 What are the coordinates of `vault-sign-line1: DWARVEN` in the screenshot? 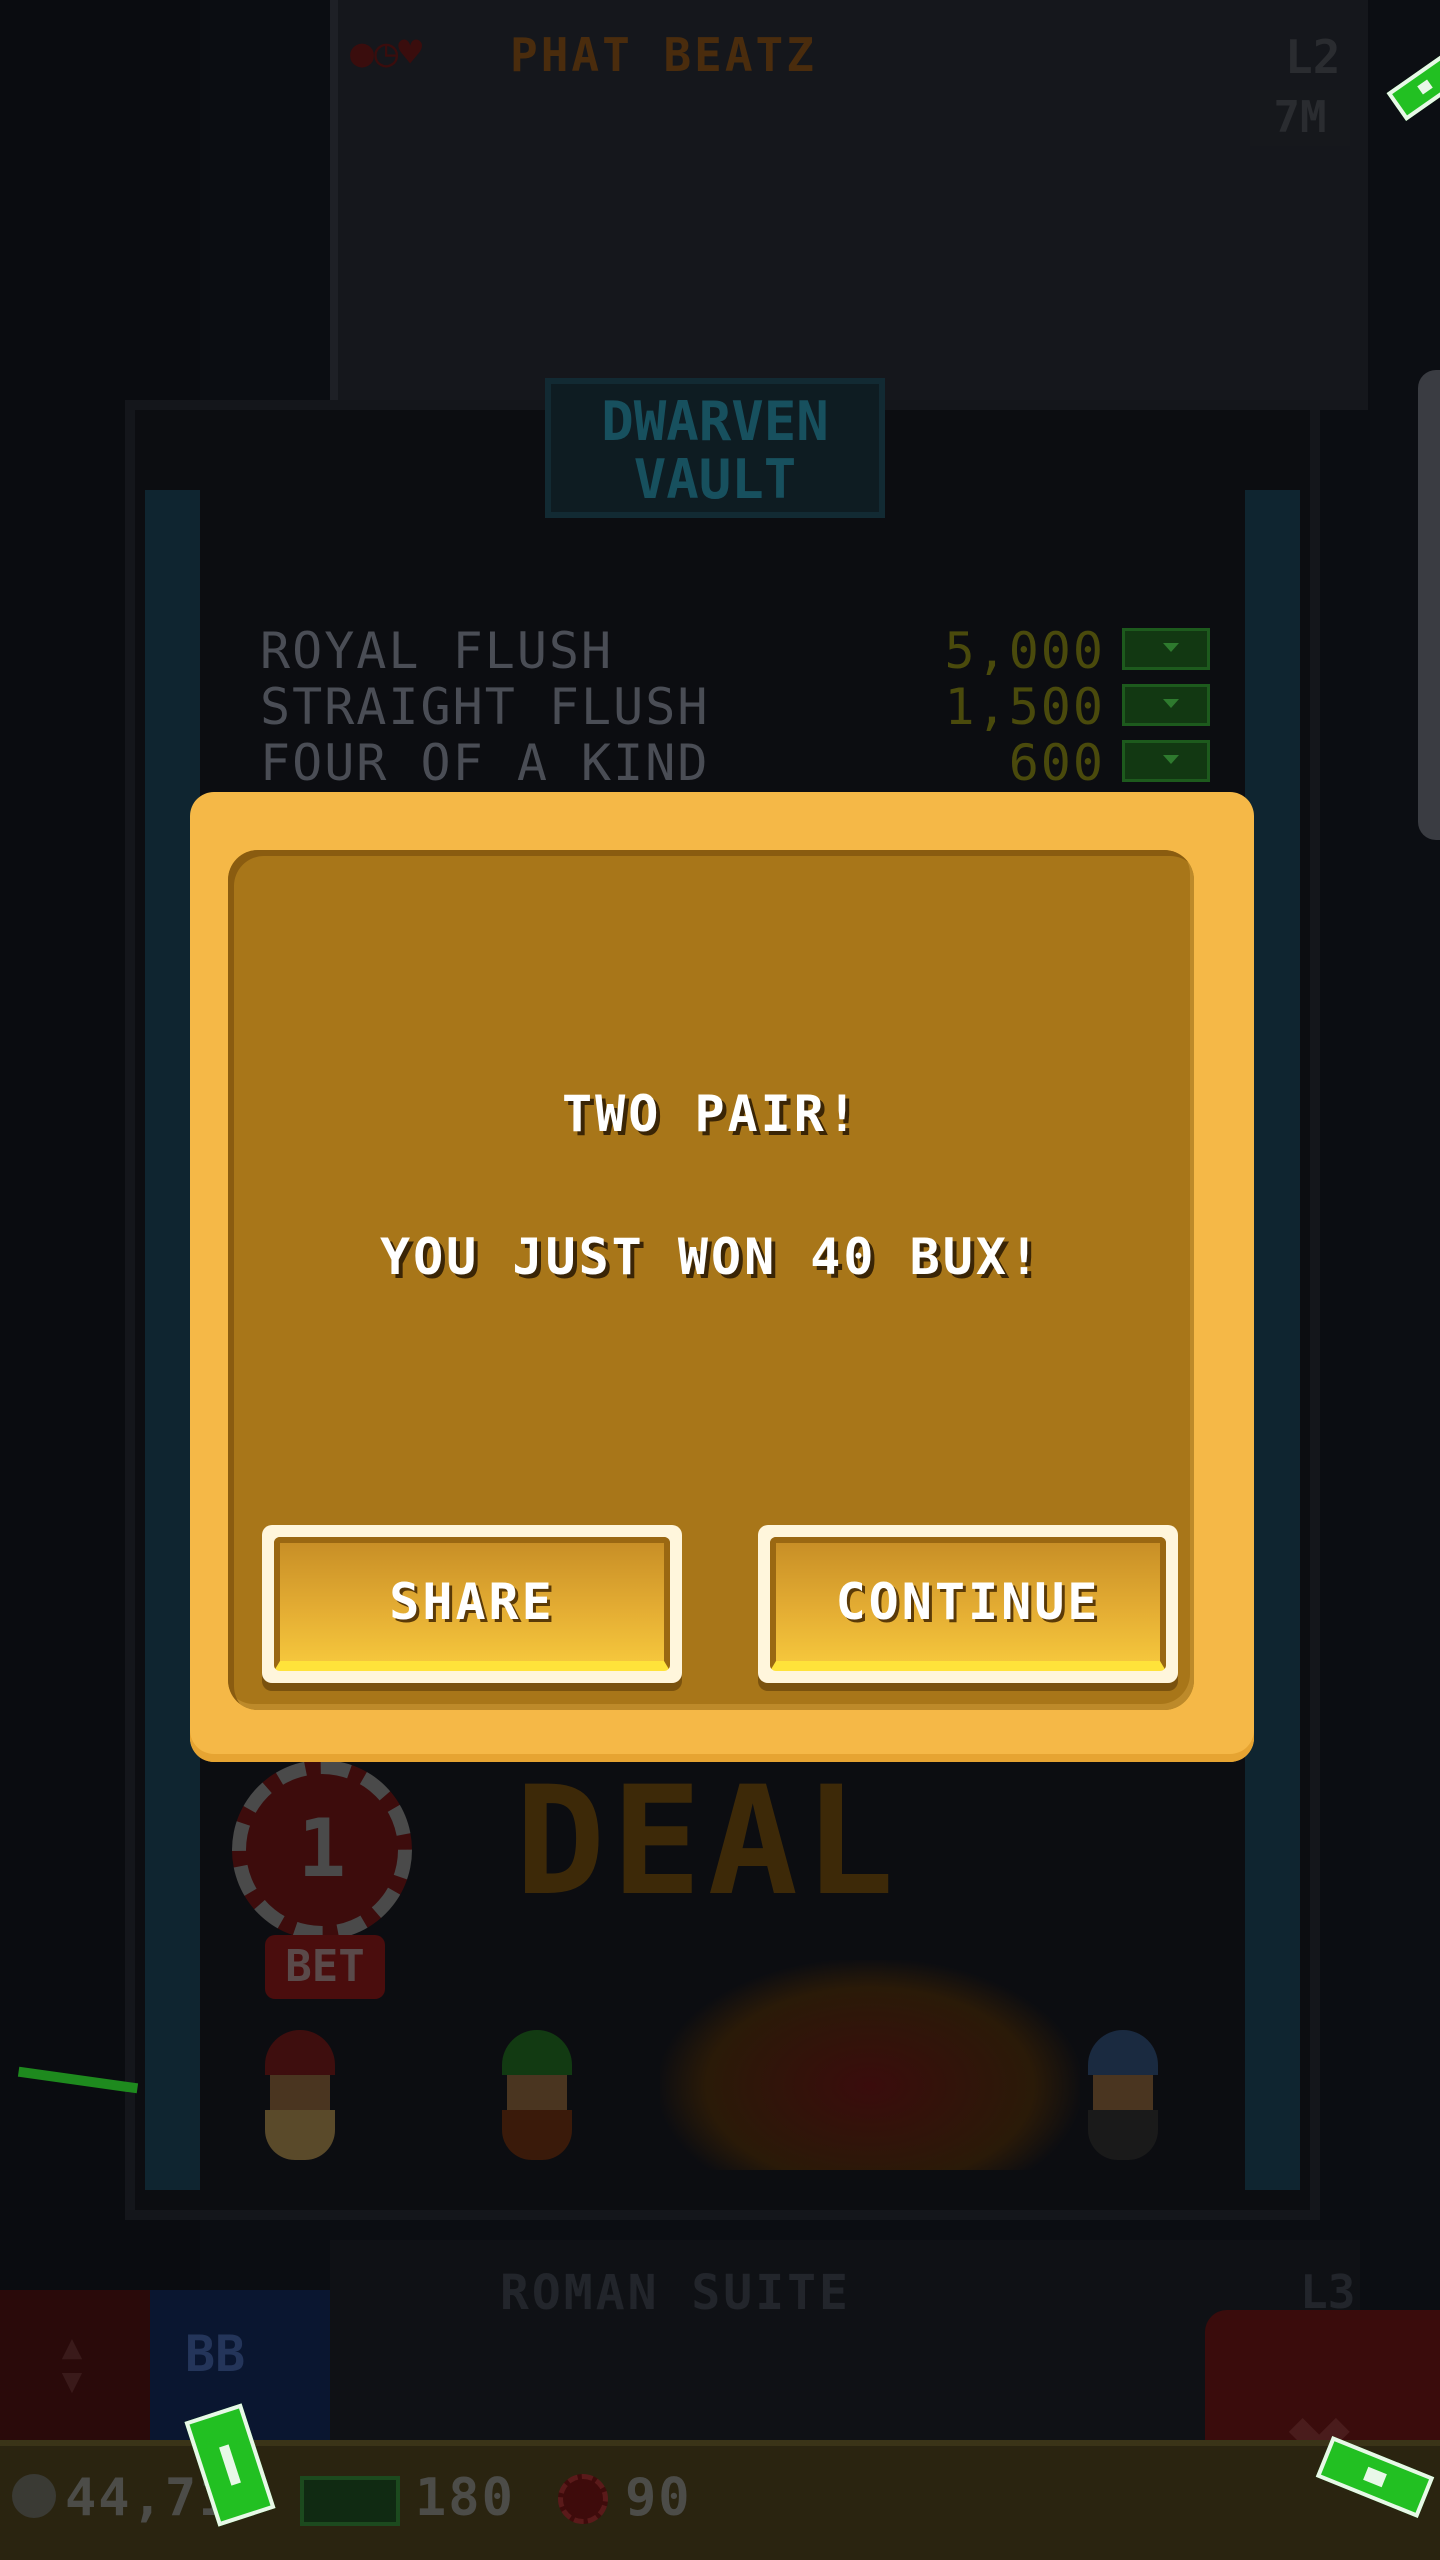 It's located at (715, 421).